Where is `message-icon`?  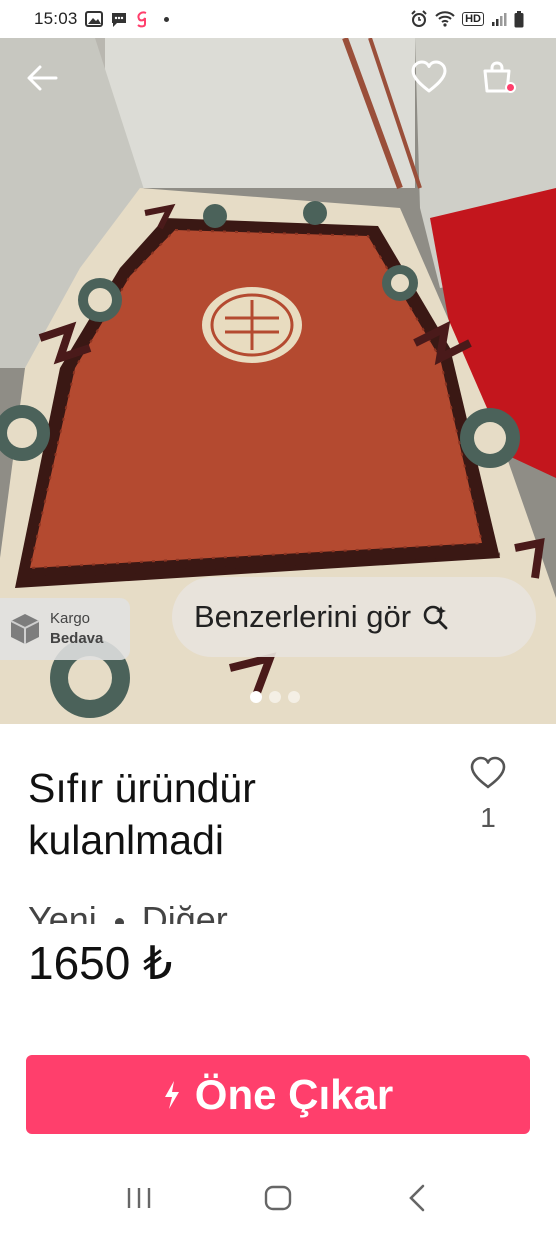
message-icon is located at coordinates (119, 19).